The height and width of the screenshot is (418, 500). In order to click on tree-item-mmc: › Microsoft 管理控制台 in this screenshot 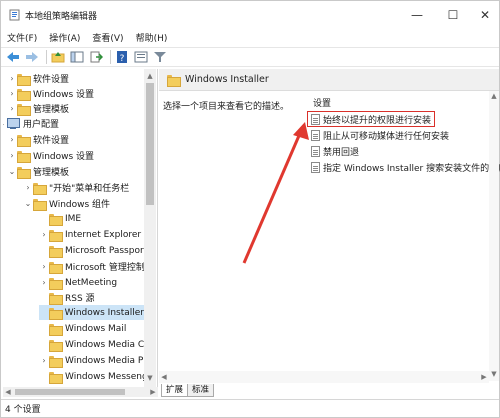, I will do `click(96, 266)`.